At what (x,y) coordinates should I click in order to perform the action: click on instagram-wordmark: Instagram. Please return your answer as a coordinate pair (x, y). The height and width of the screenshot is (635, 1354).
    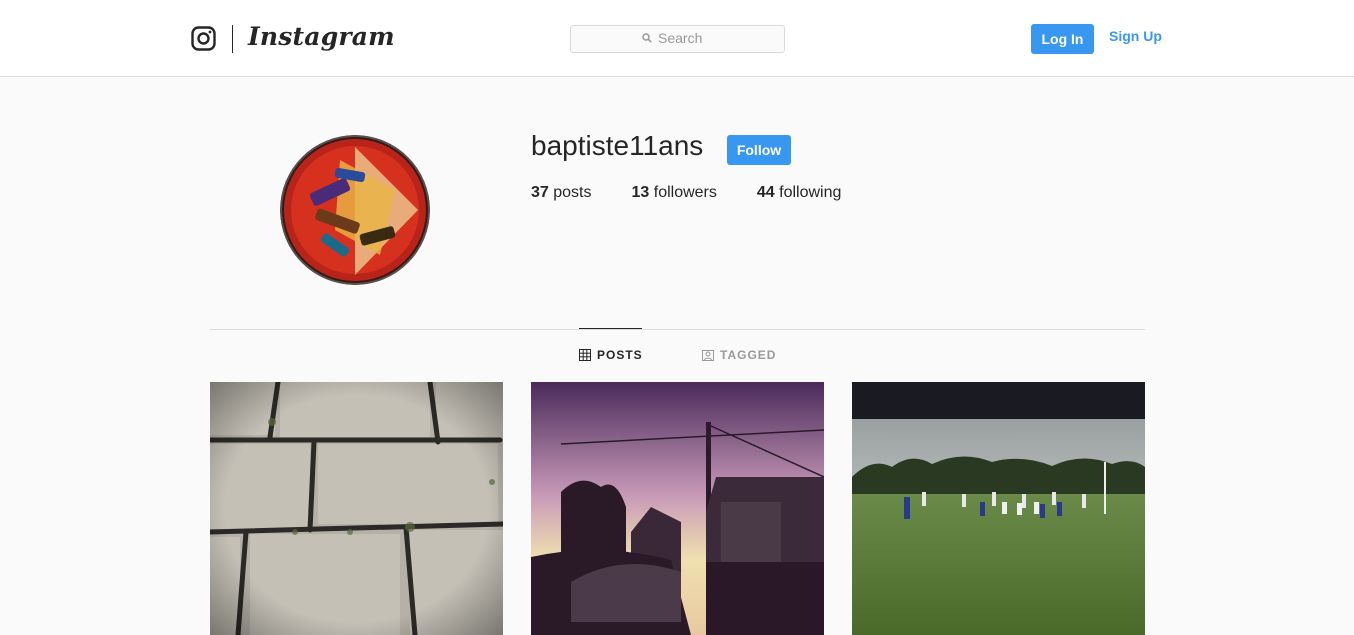
    Looking at the image, I should click on (321, 36).